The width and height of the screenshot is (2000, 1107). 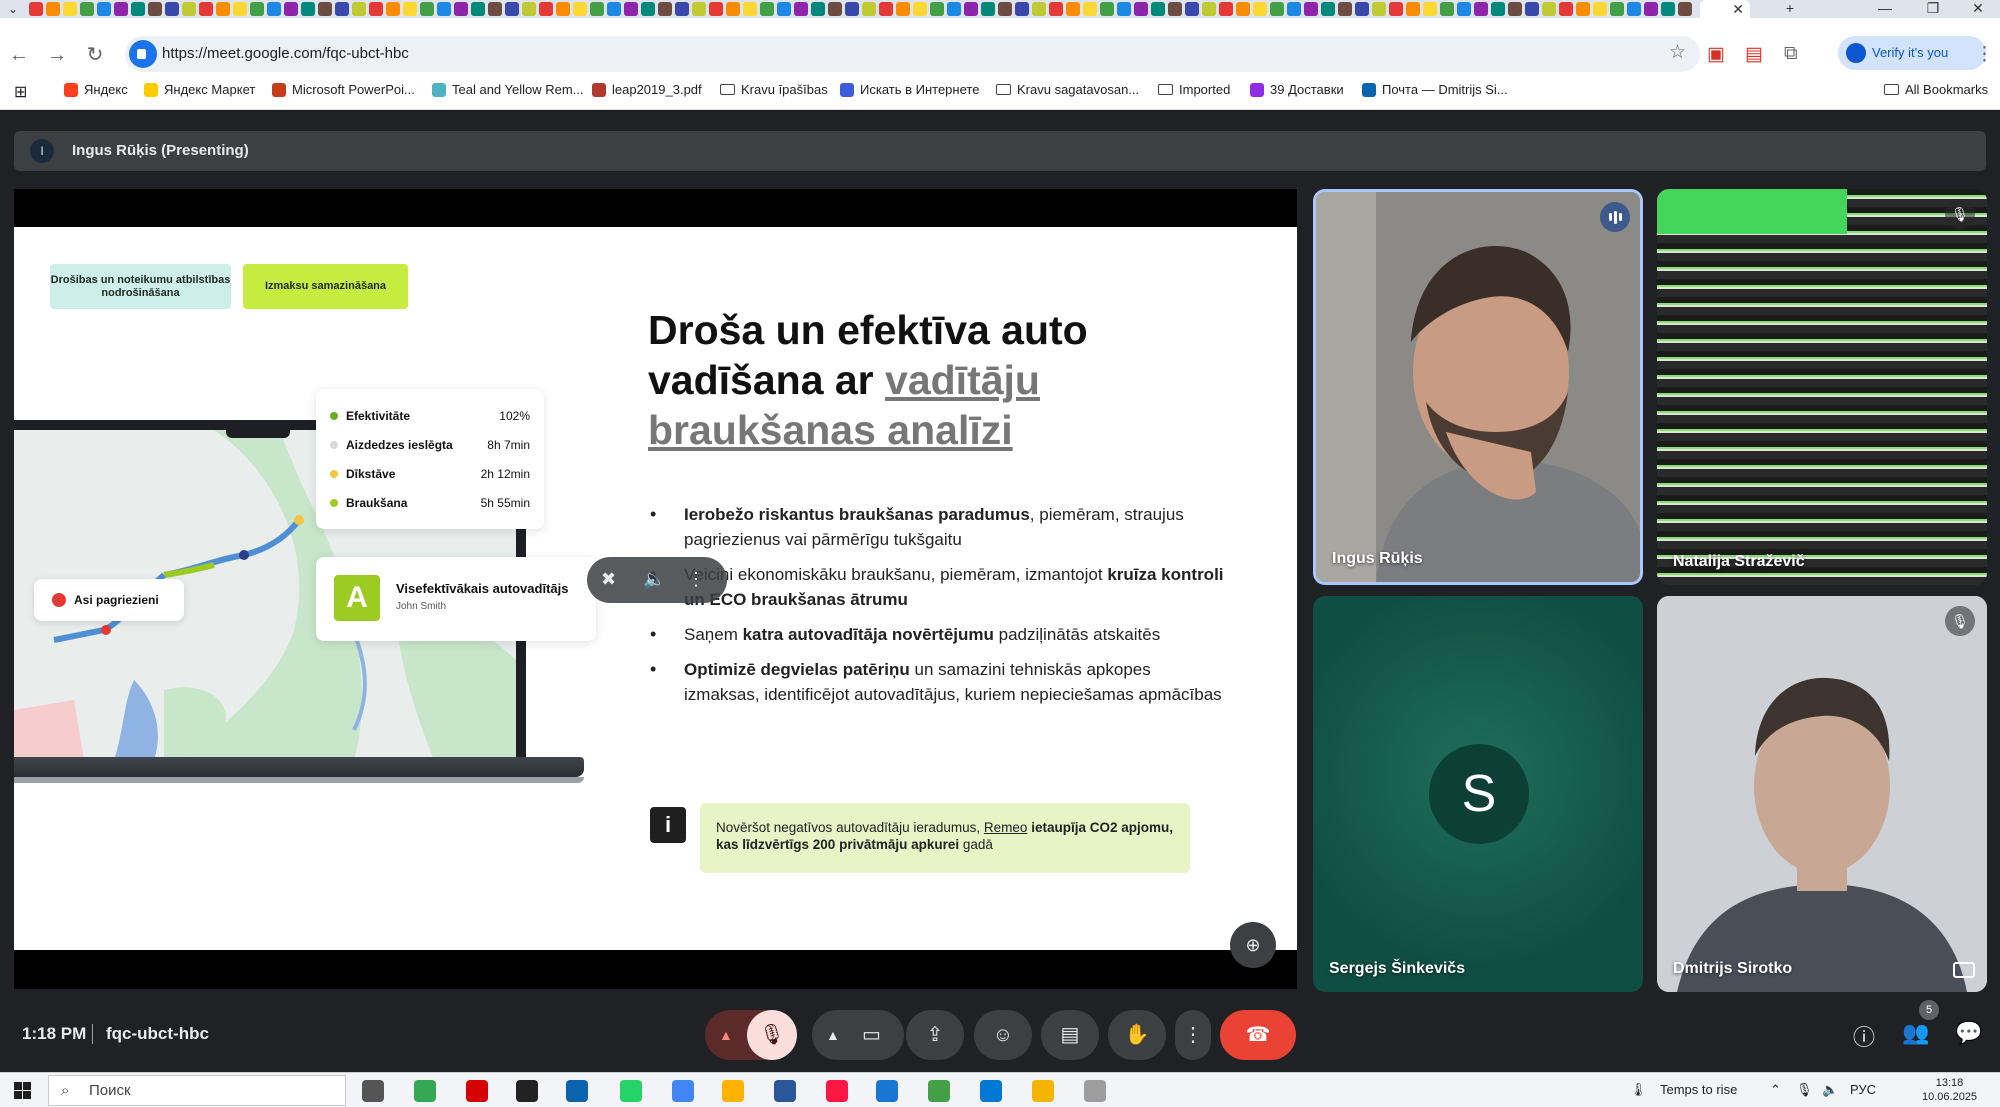 What do you see at coordinates (95, 55) in the screenshot?
I see `reload-icon: ↻` at bounding box center [95, 55].